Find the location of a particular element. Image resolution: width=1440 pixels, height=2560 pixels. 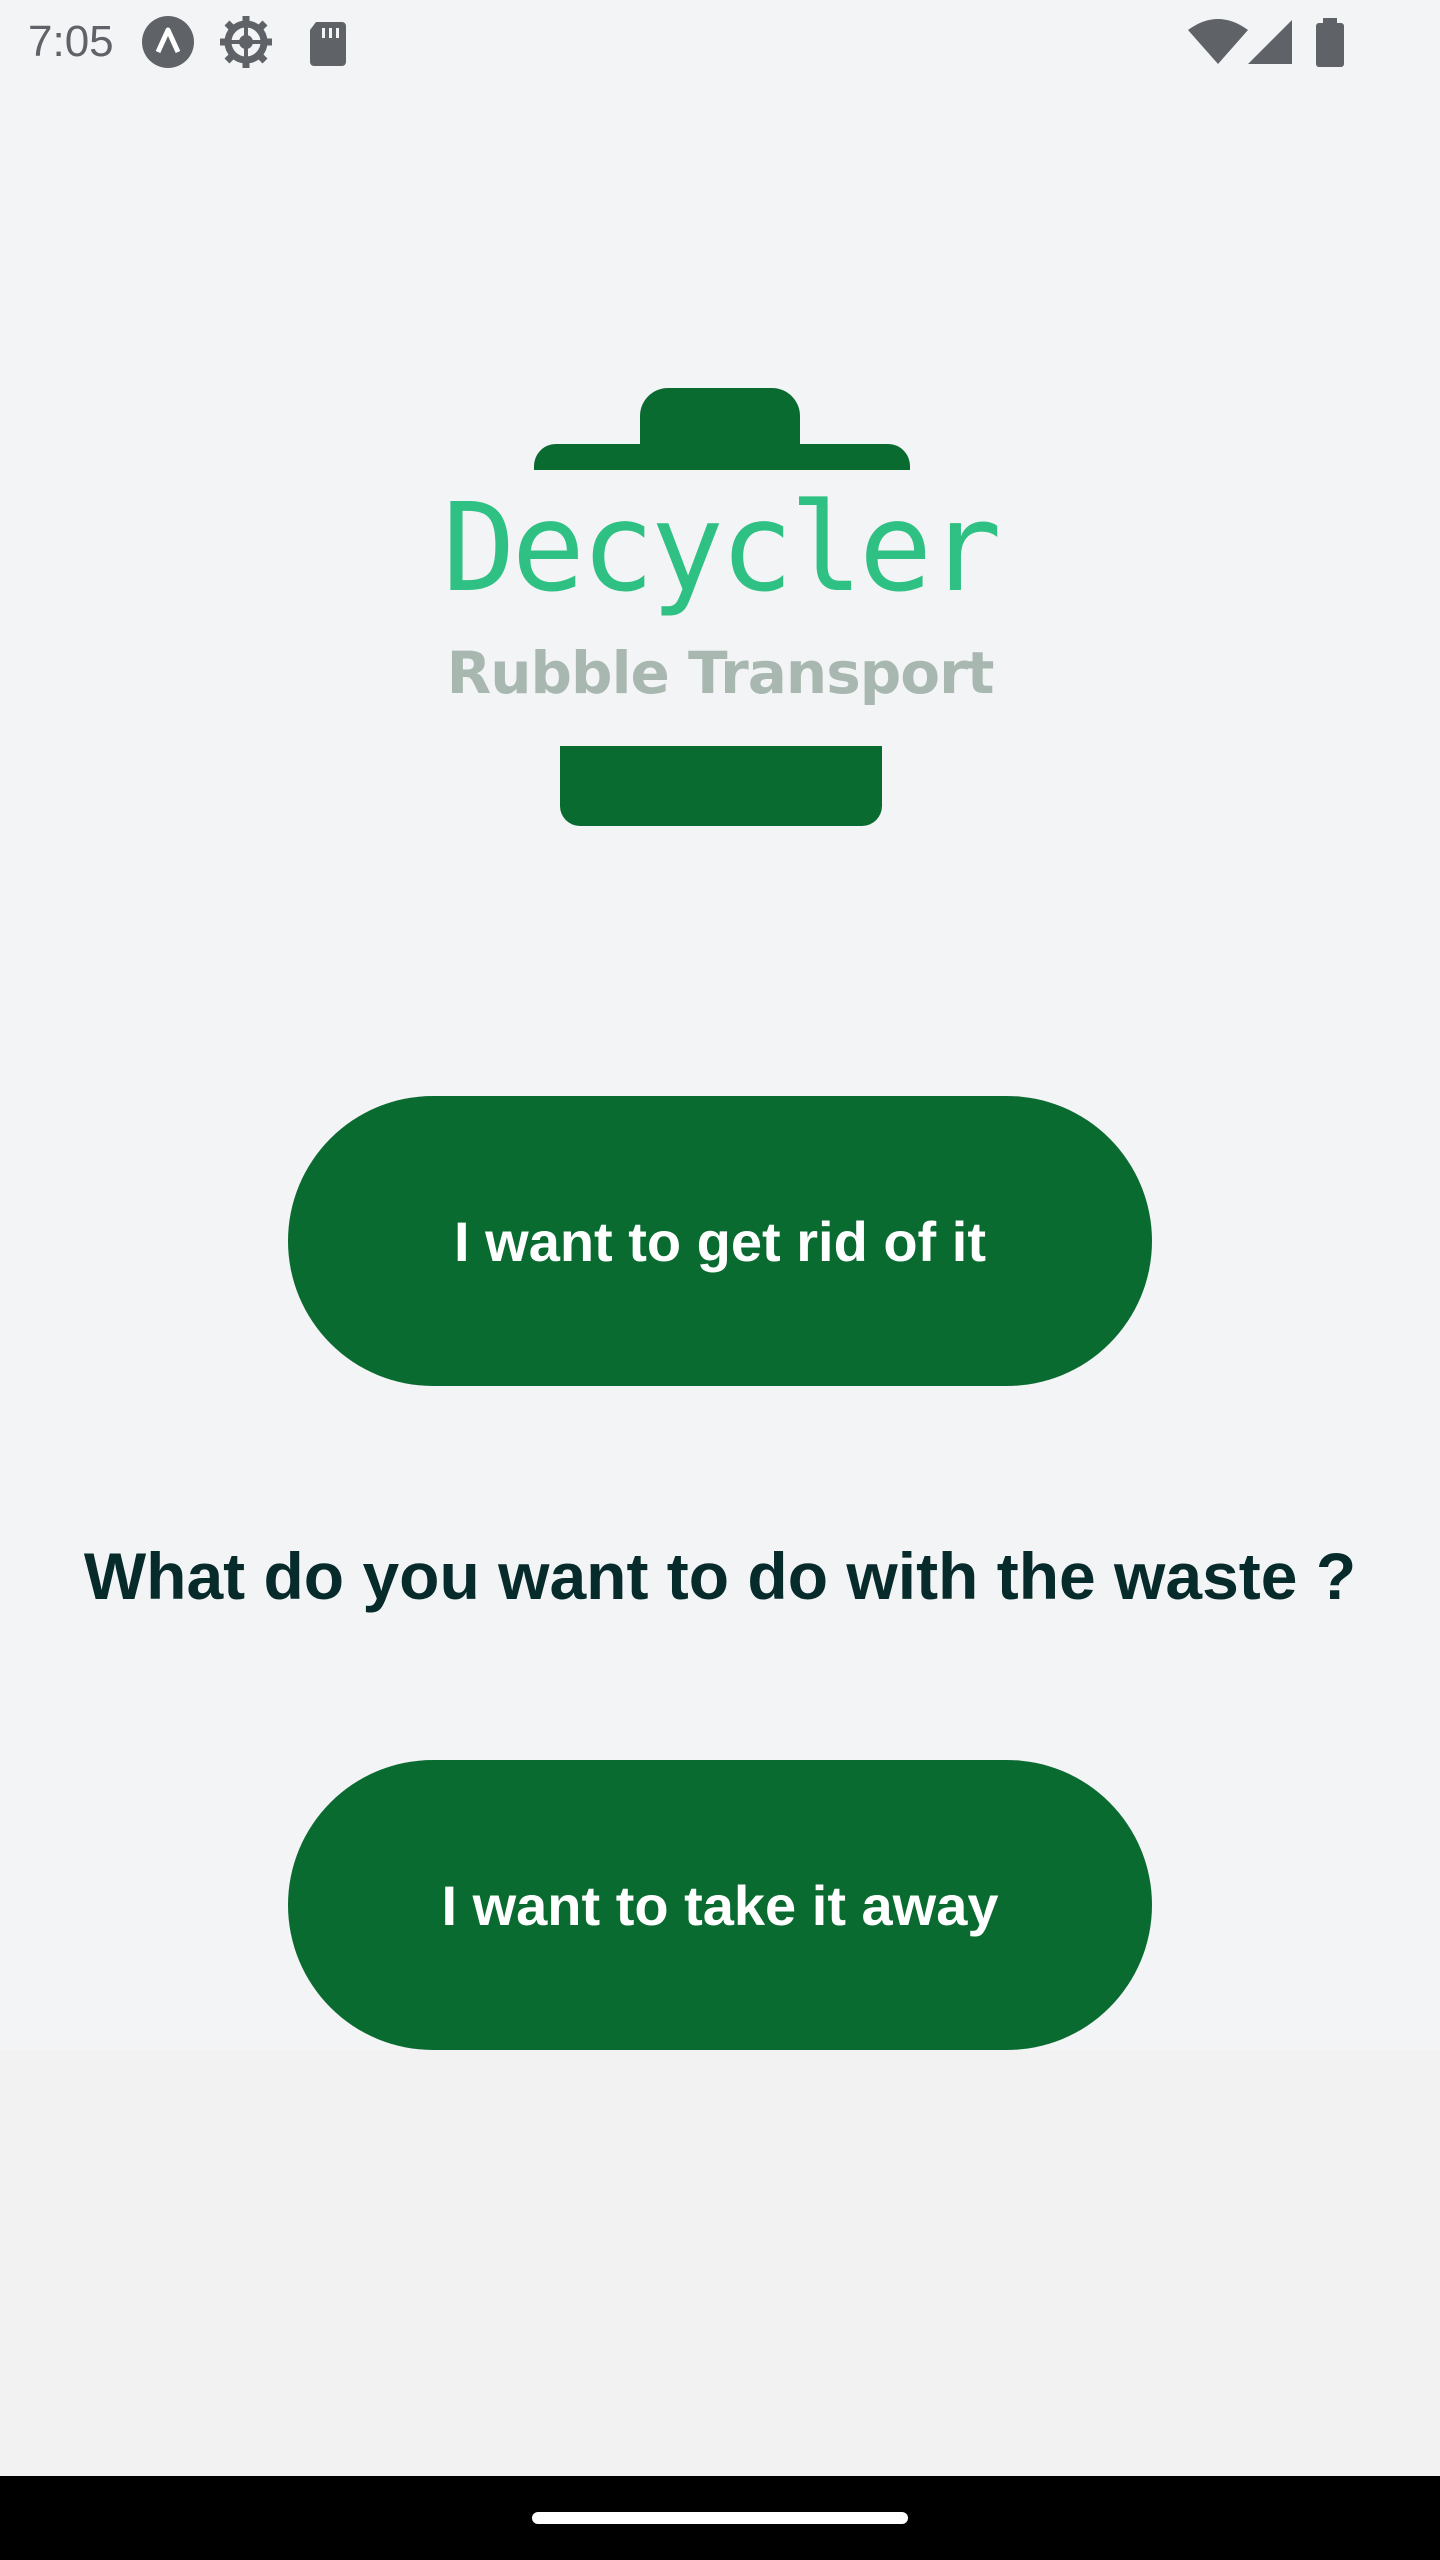

bin-lid-shape is located at coordinates (722, 457).